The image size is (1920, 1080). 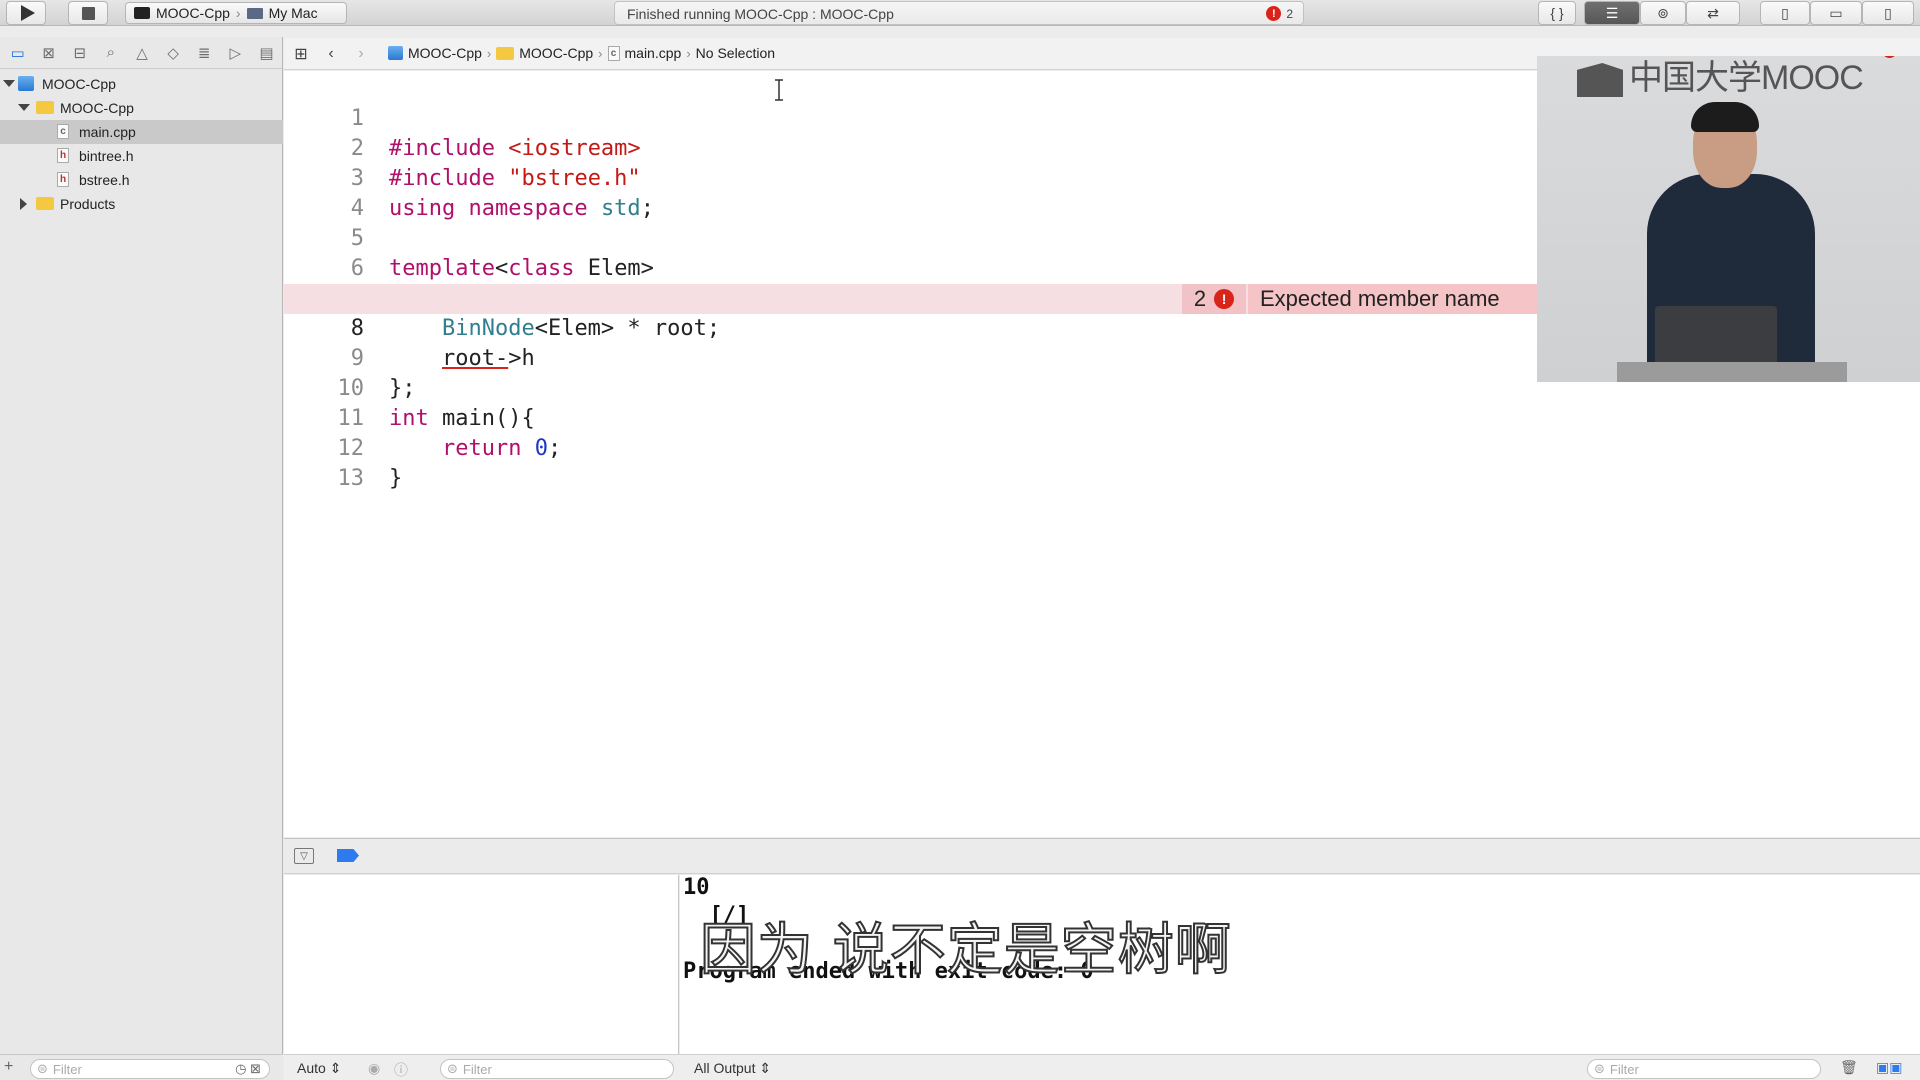 I want to click on filter-icon: ⊜, so click(x=452, y=1068).